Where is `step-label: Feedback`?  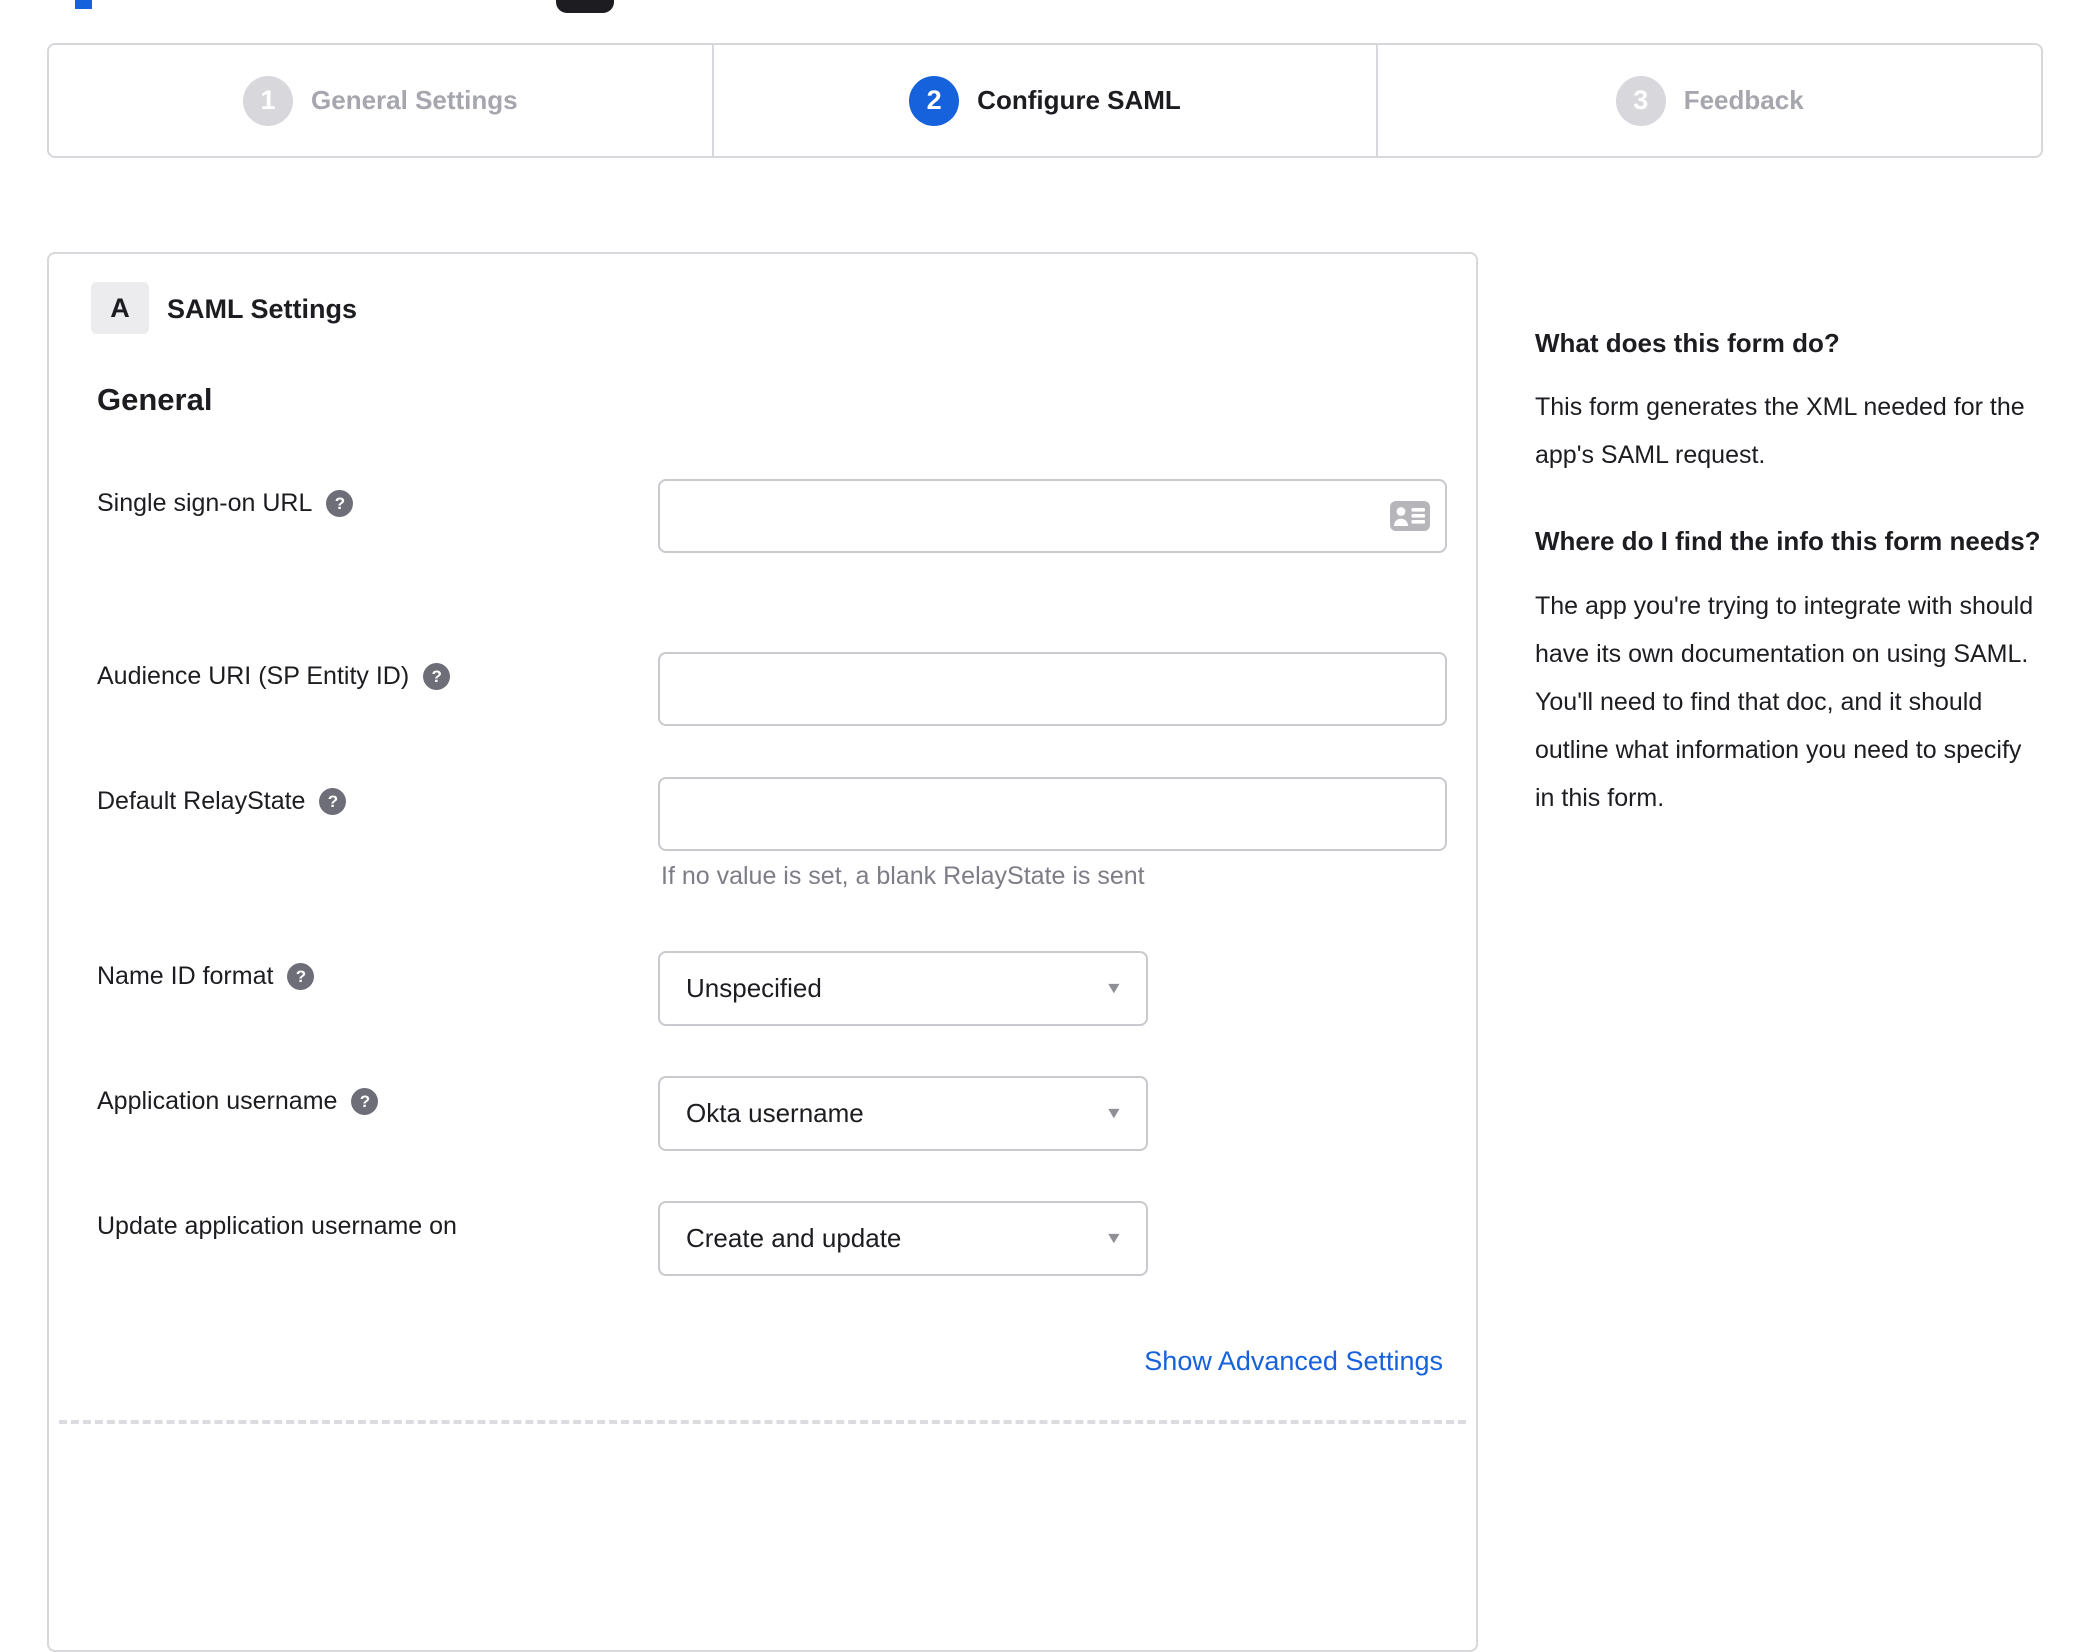
step-label: Feedback is located at coordinates (1743, 100).